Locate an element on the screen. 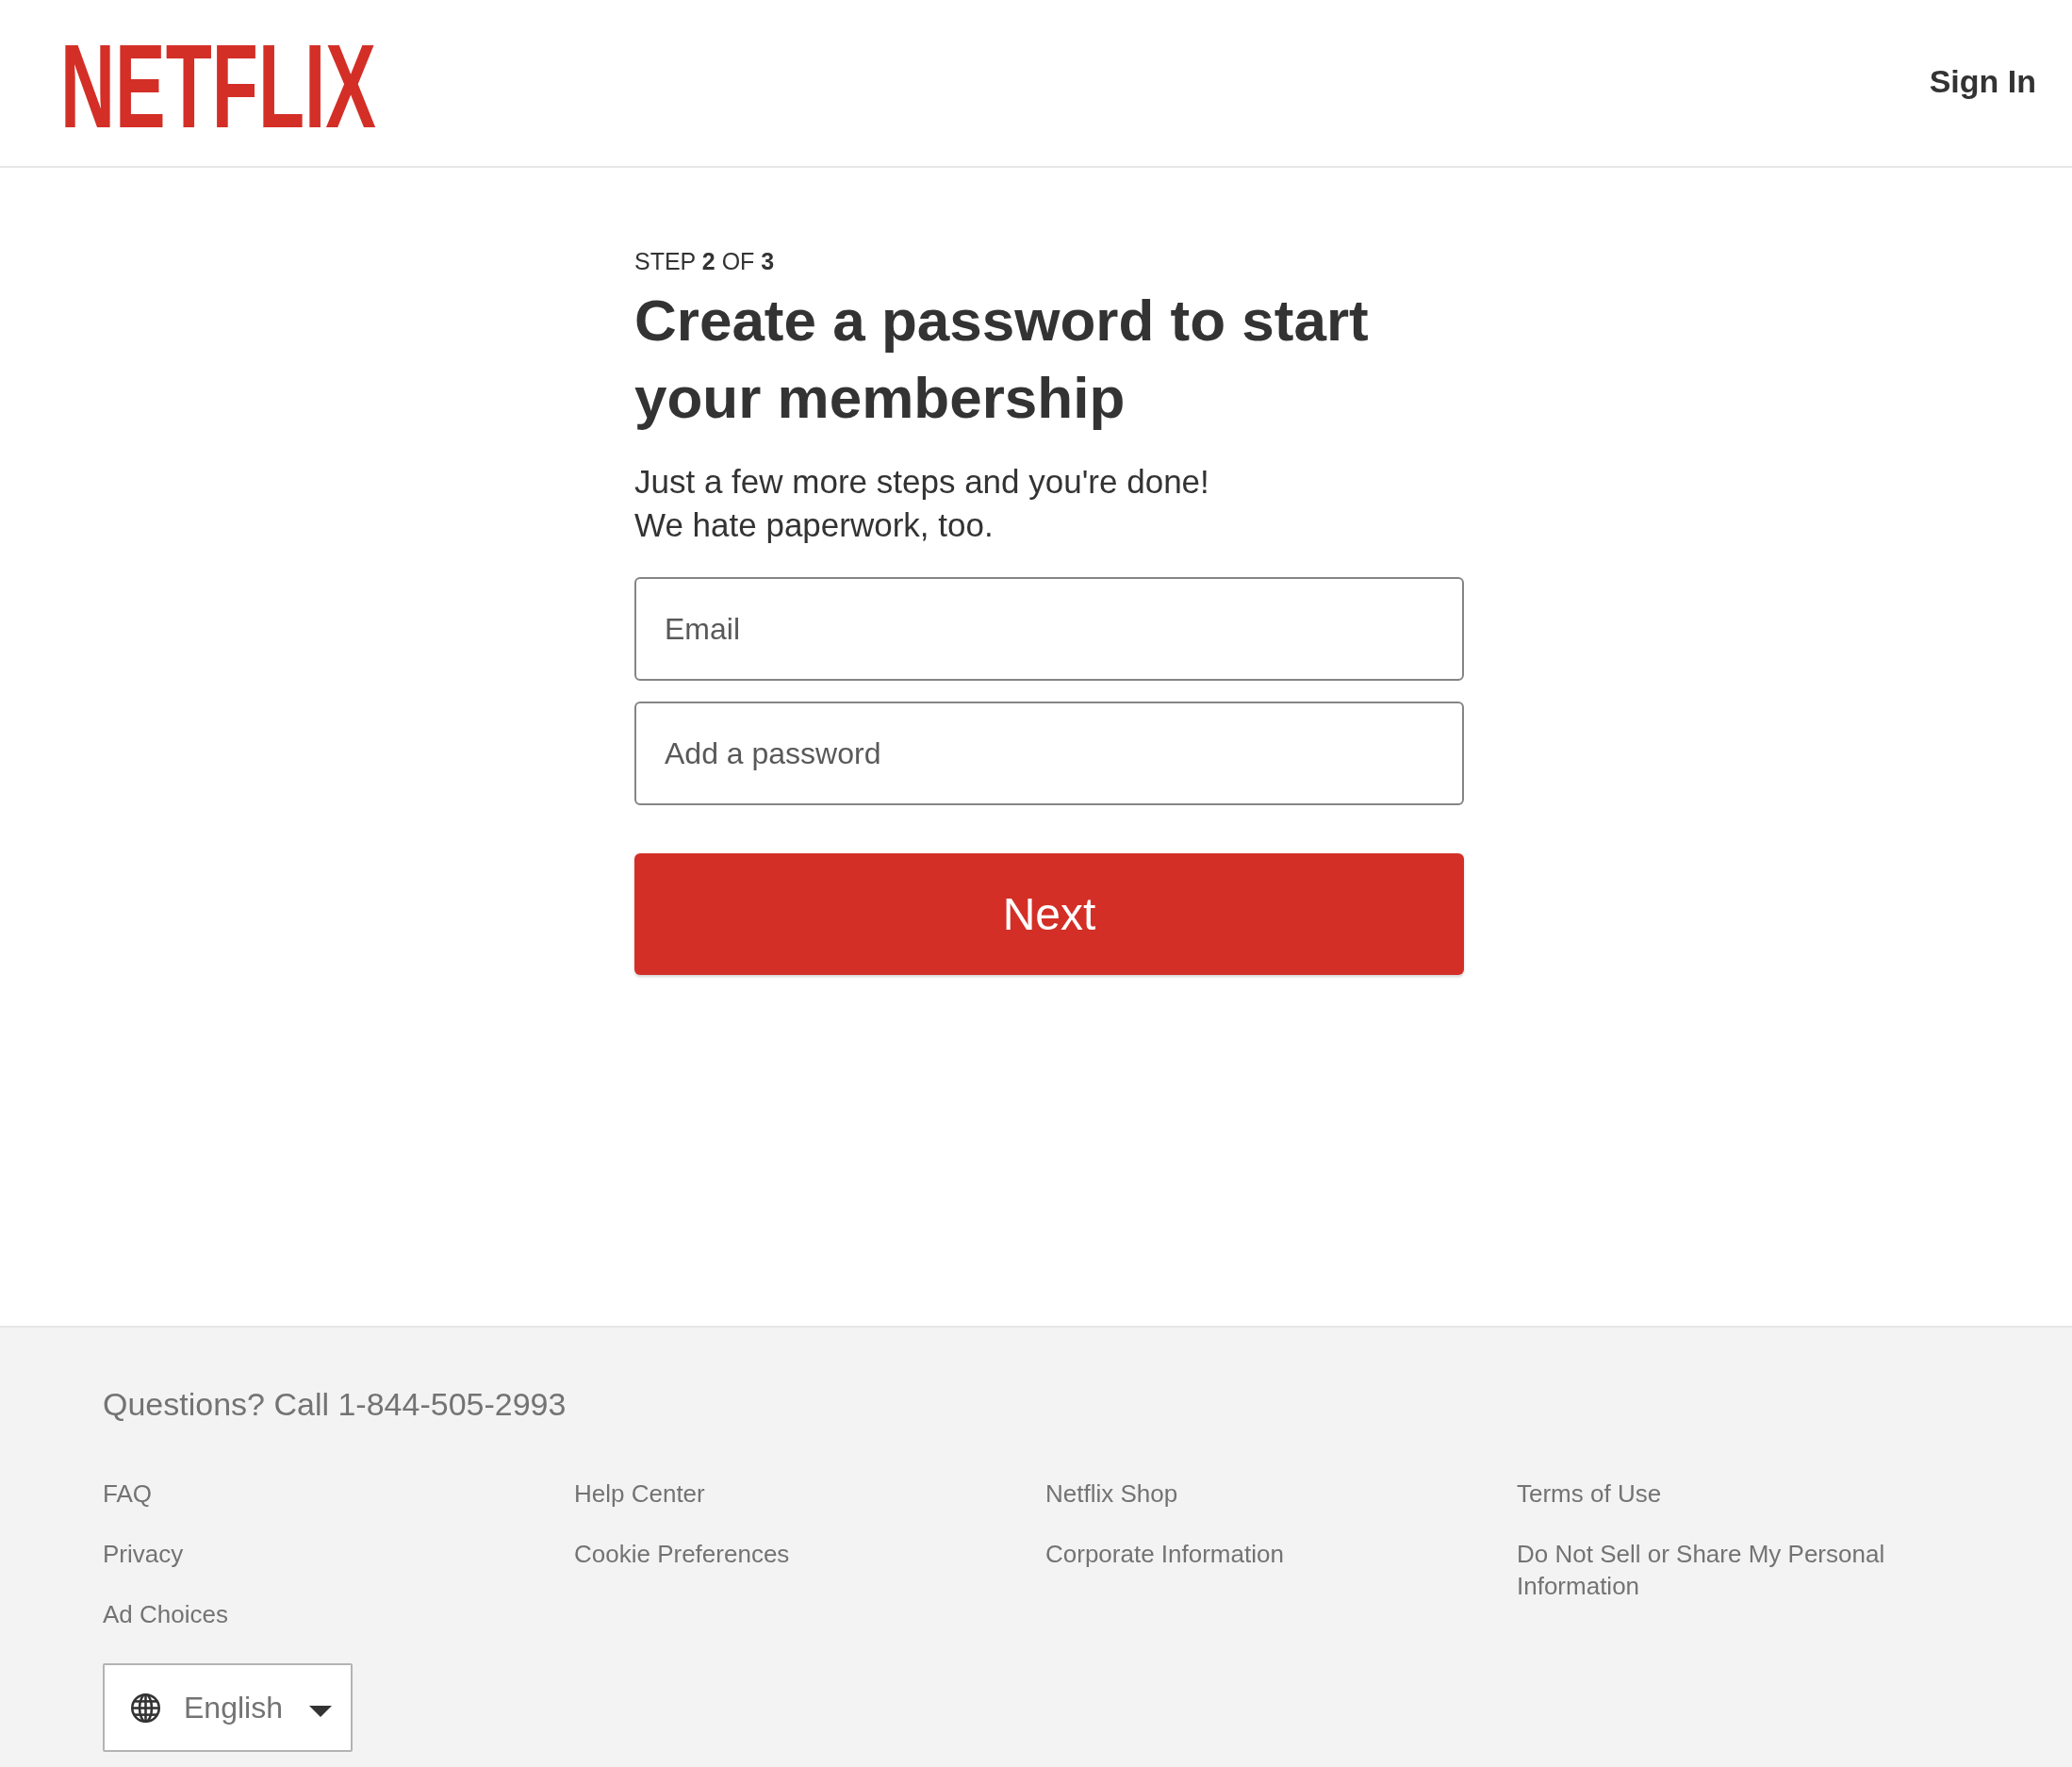 Image resolution: width=2072 pixels, height=1767 pixels. subtitle-text: Just a few more steps and you're done! We hate paperwork, too. is located at coordinates (921, 503).